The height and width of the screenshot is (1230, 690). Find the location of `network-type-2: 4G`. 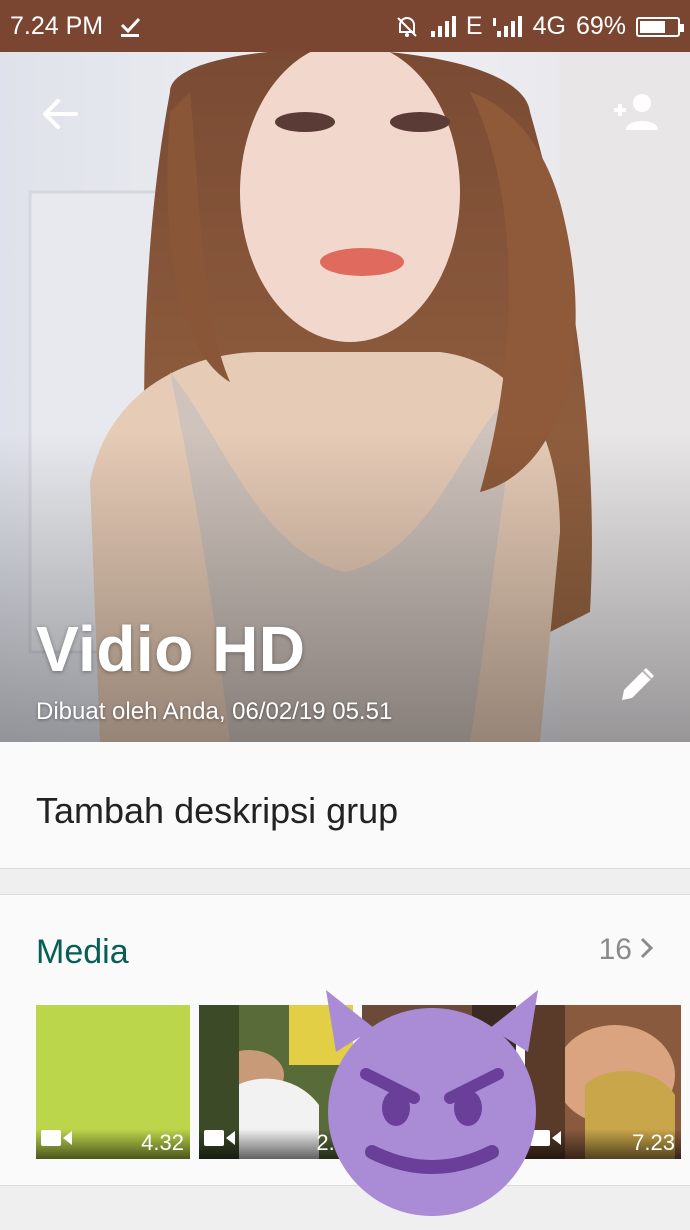

network-type-2: 4G is located at coordinates (549, 26).